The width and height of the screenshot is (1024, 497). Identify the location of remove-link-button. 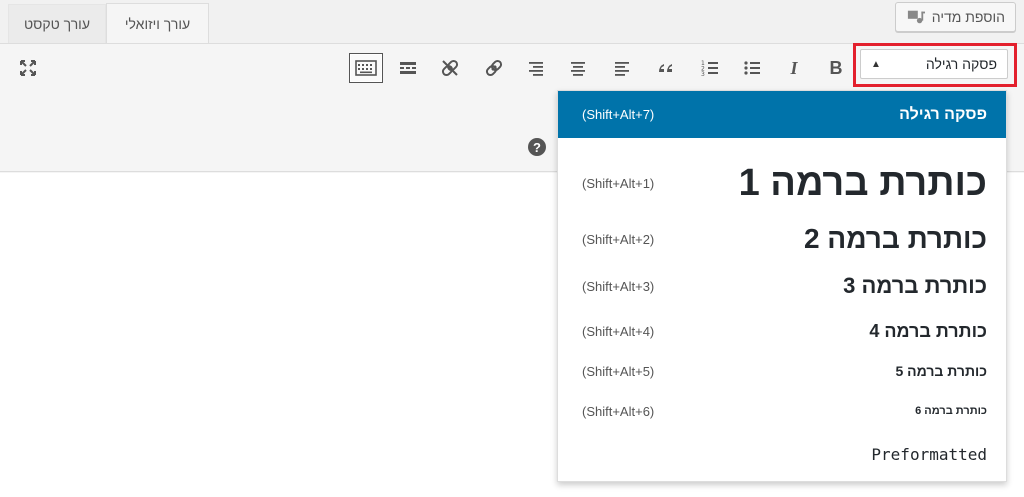
(450, 68).